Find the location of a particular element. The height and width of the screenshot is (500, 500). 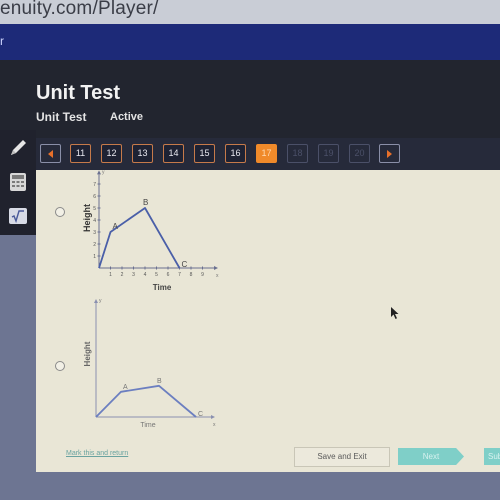

x-tick-label: 4 is located at coordinates (145, 275).